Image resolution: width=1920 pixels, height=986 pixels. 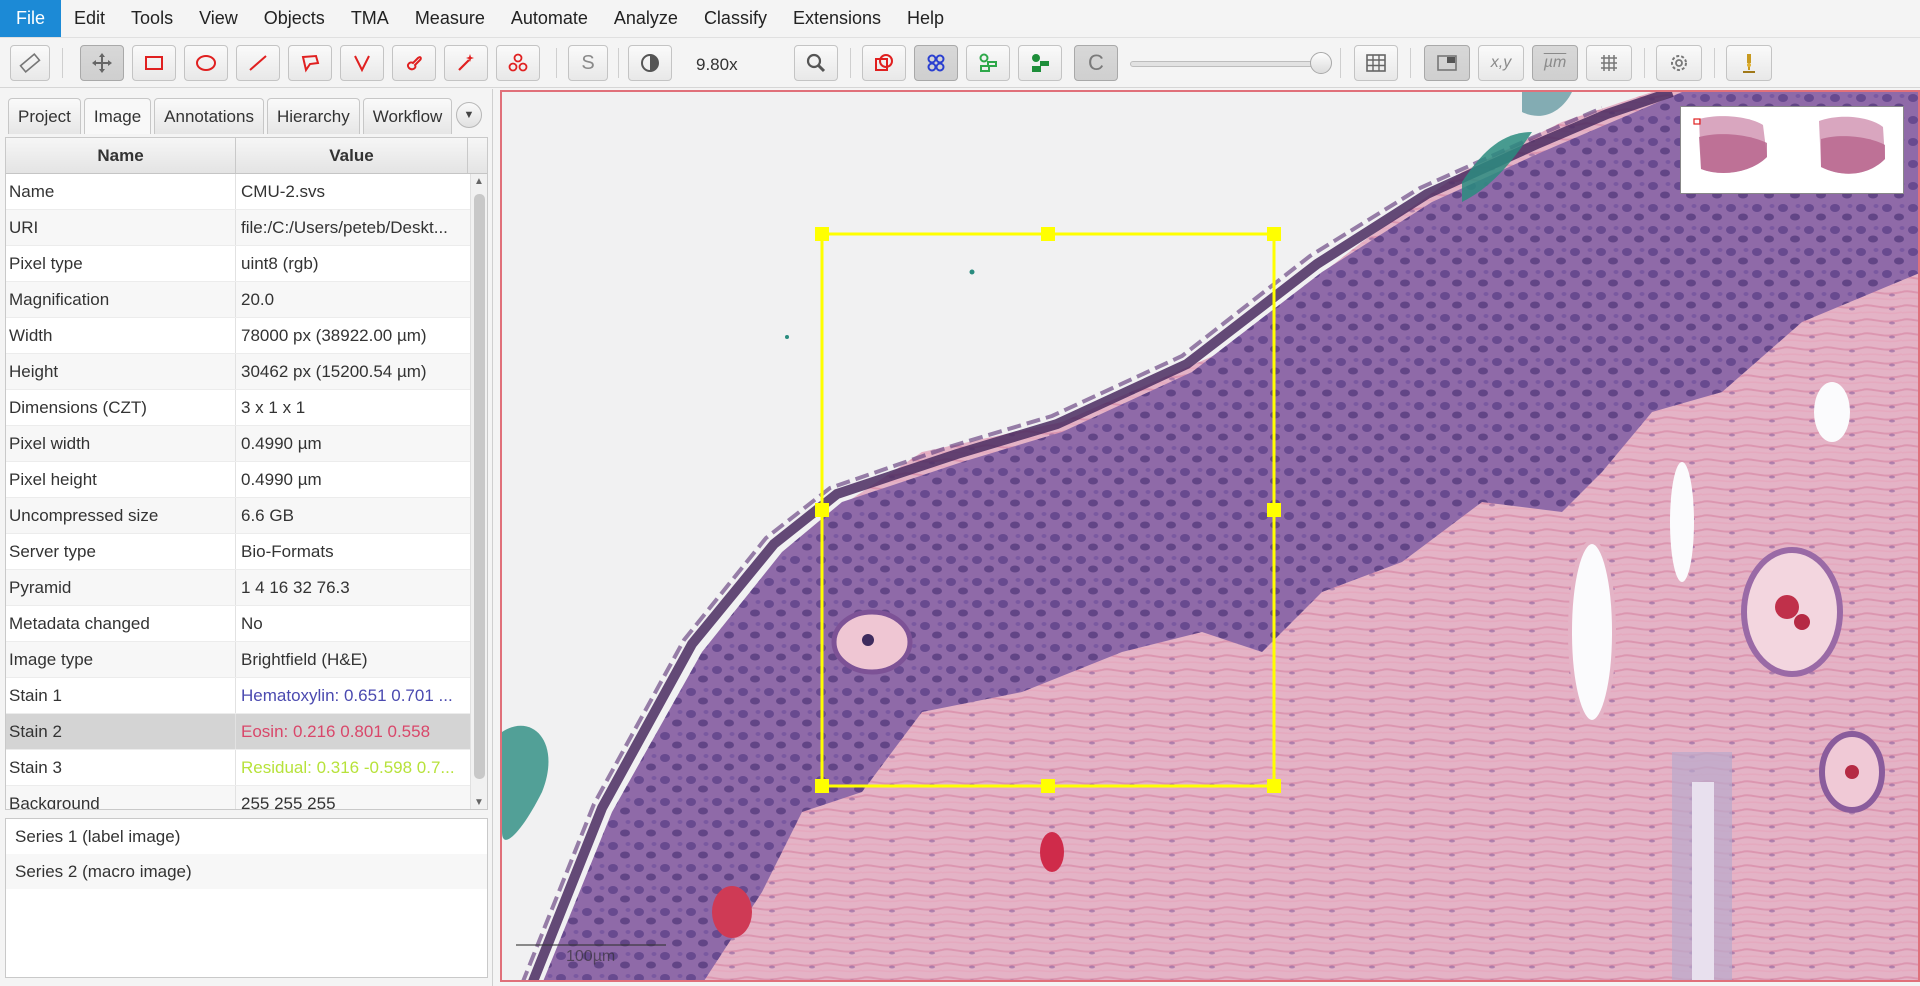 What do you see at coordinates (1447, 63) in the screenshot?
I see `show-overview-button` at bounding box center [1447, 63].